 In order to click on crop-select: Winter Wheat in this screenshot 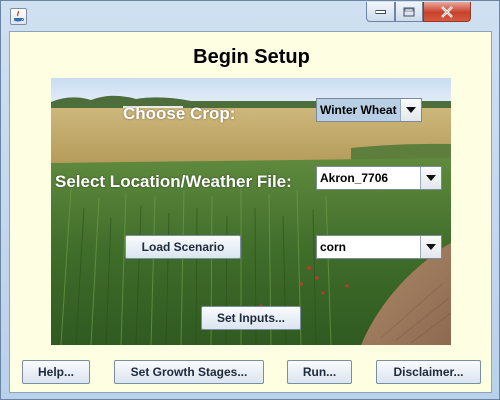, I will do `click(369, 110)`.